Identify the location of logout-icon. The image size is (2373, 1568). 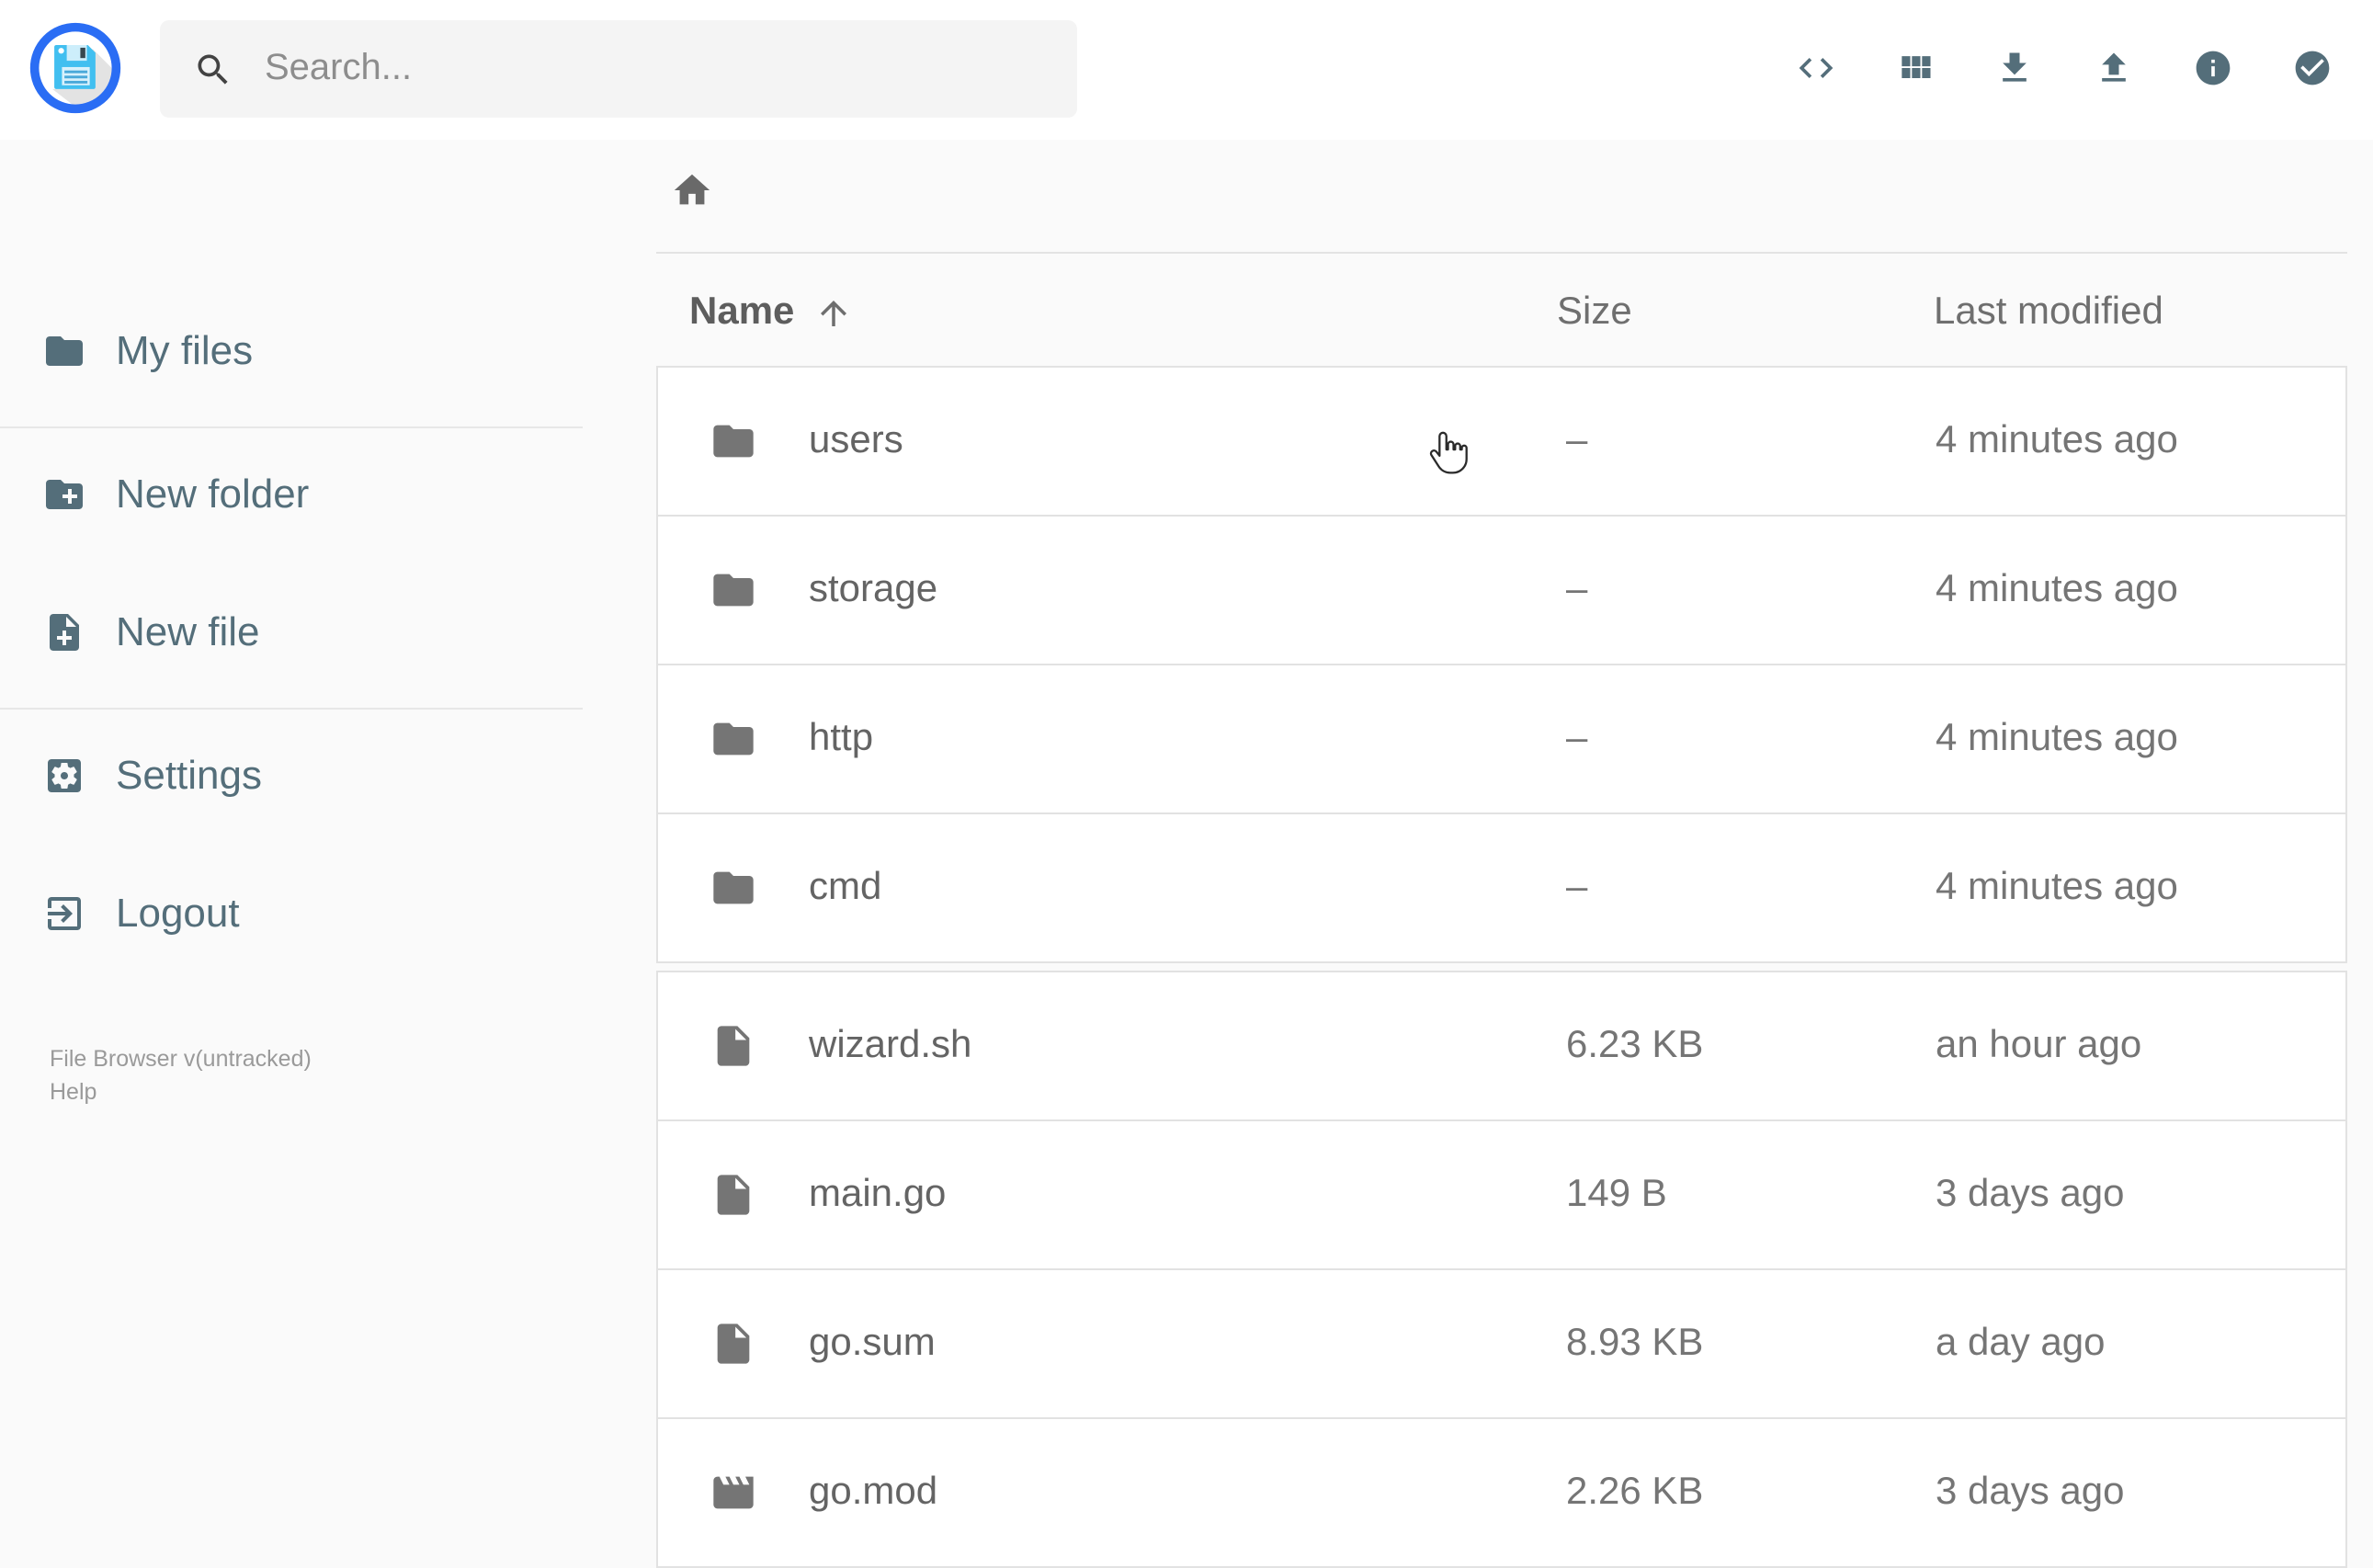
(64, 913).